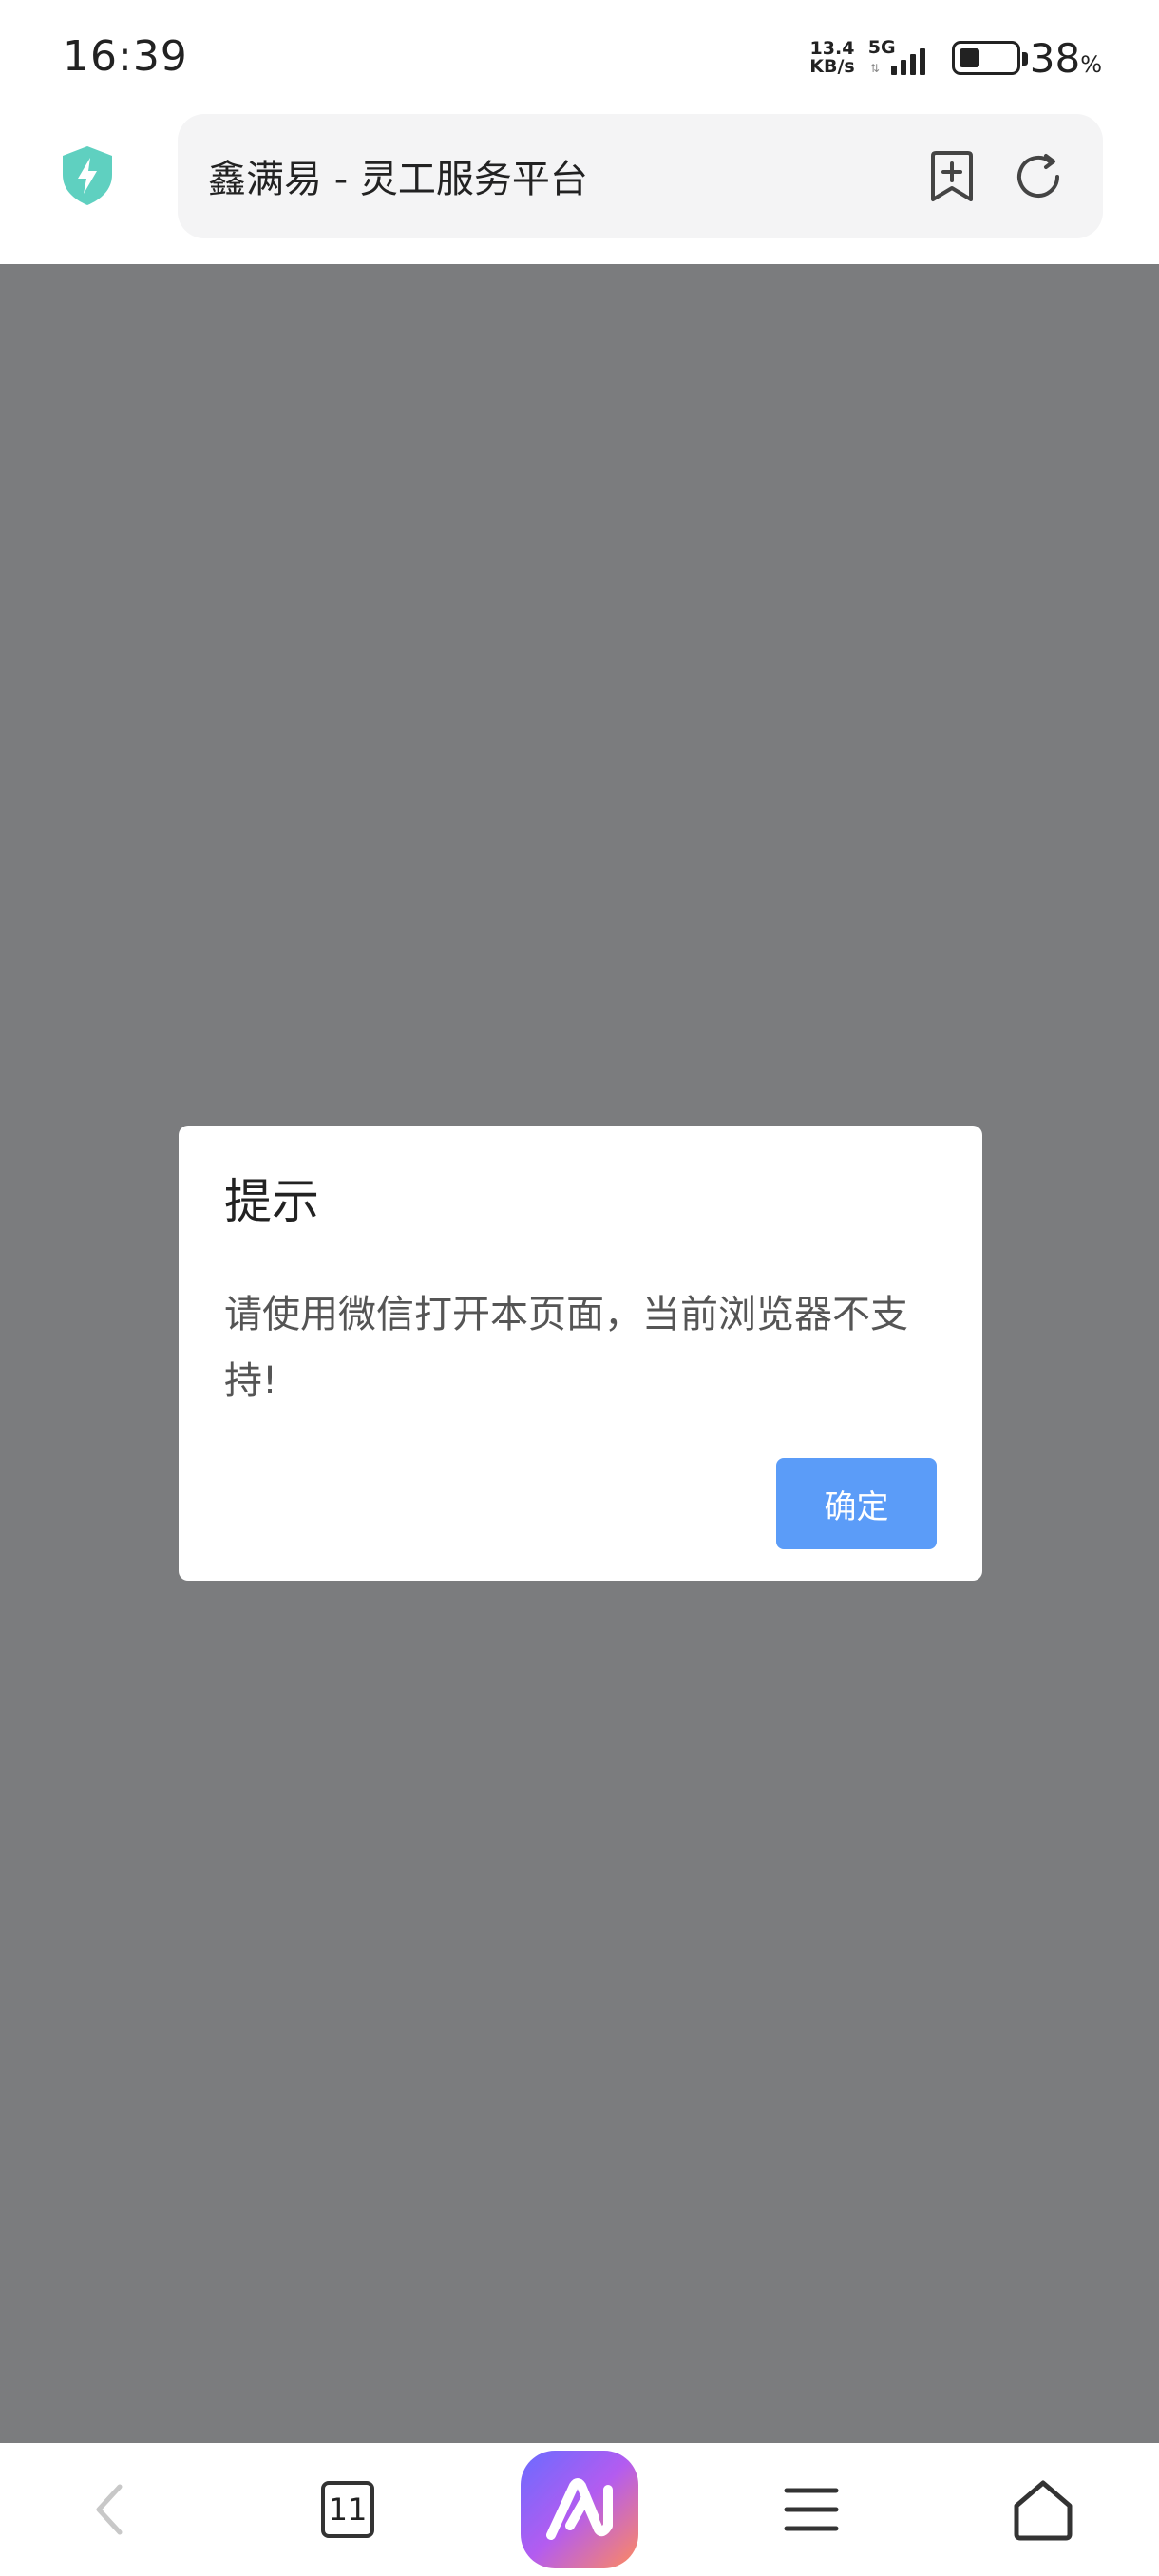 The width and height of the screenshot is (1159, 2576). What do you see at coordinates (989, 58) in the screenshot?
I see `battery-icon` at bounding box center [989, 58].